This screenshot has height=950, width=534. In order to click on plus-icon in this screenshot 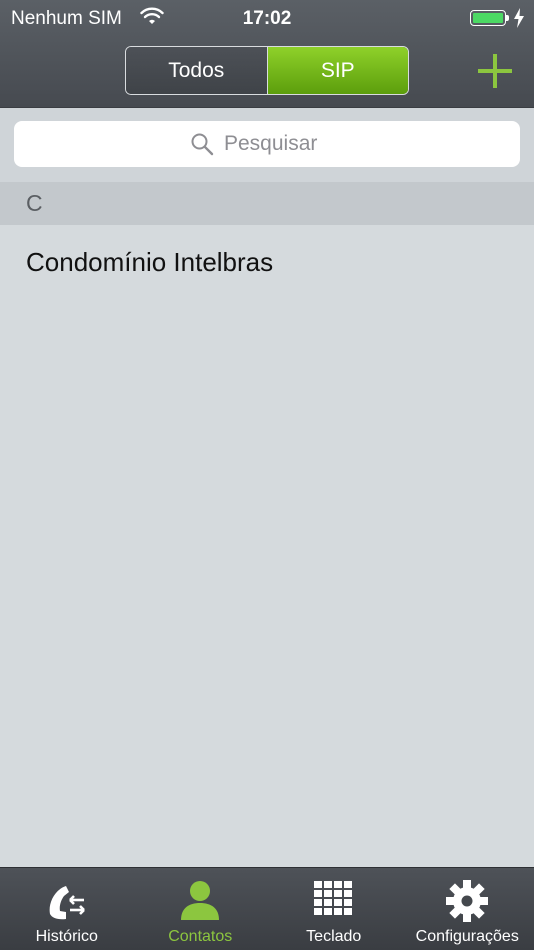, I will do `click(495, 71)`.